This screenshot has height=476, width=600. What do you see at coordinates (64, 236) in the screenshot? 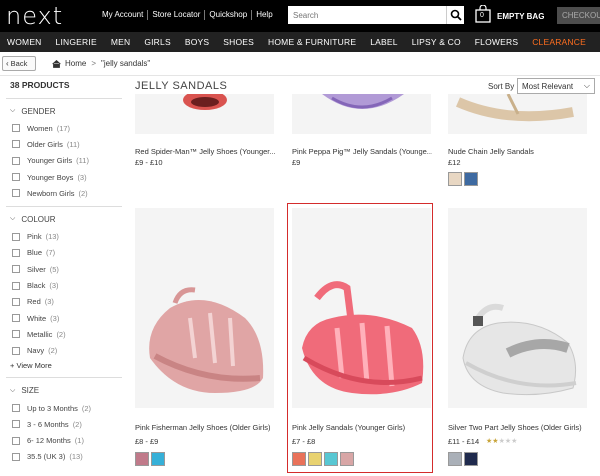
I see `filter-option: Pink (13)` at bounding box center [64, 236].